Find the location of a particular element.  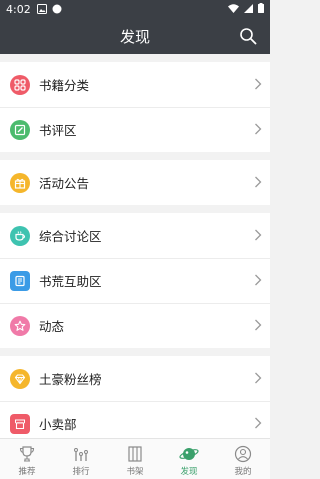

wifi-icon is located at coordinates (233, 9).